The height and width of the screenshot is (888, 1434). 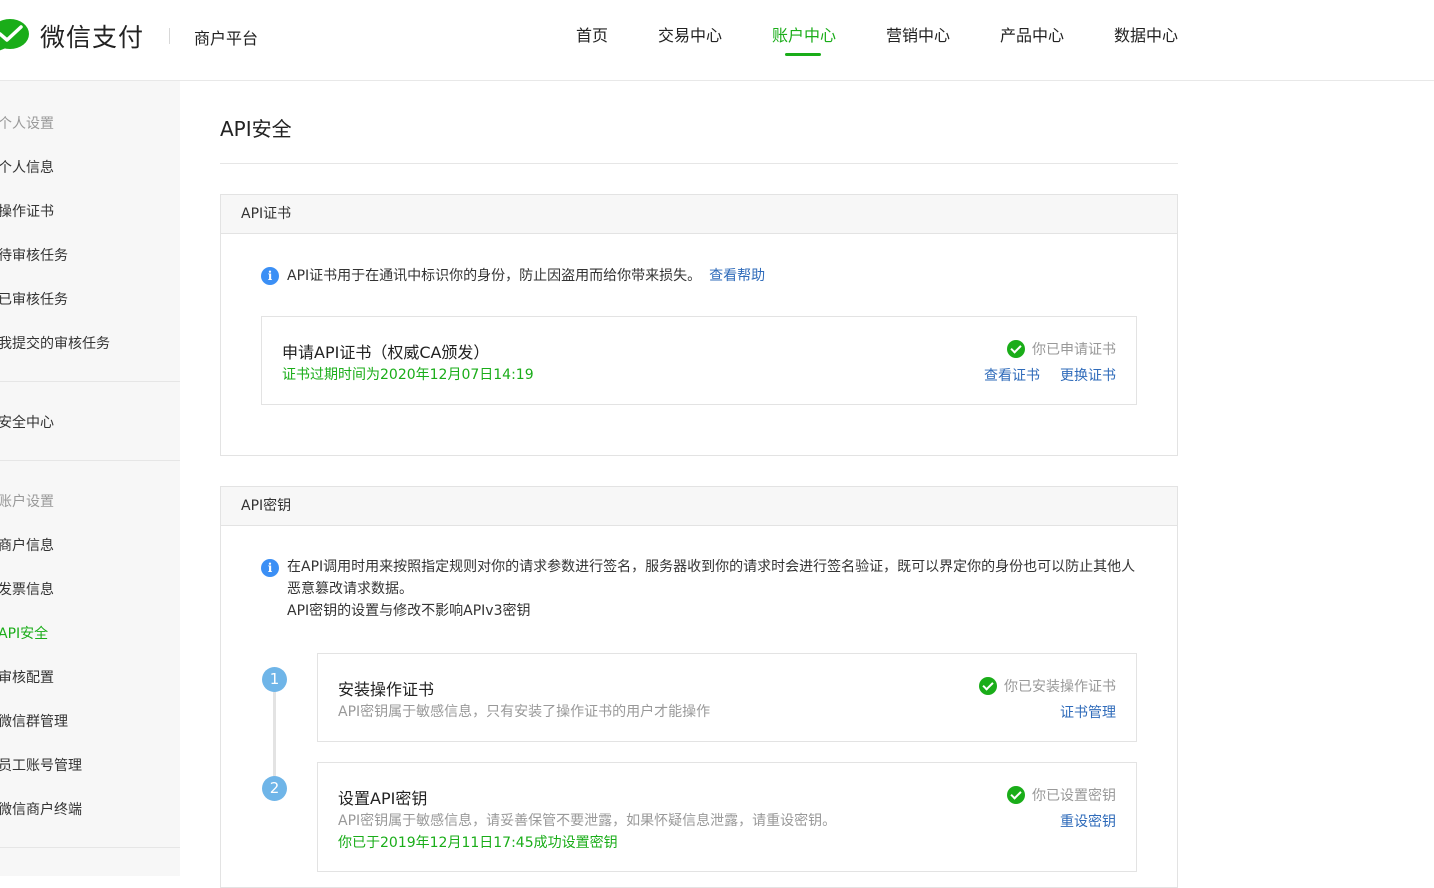 I want to click on cert-info-label: API证书用于在通讯中标识你的身份，防止因盗用而给你带来损失。, so click(x=494, y=276).